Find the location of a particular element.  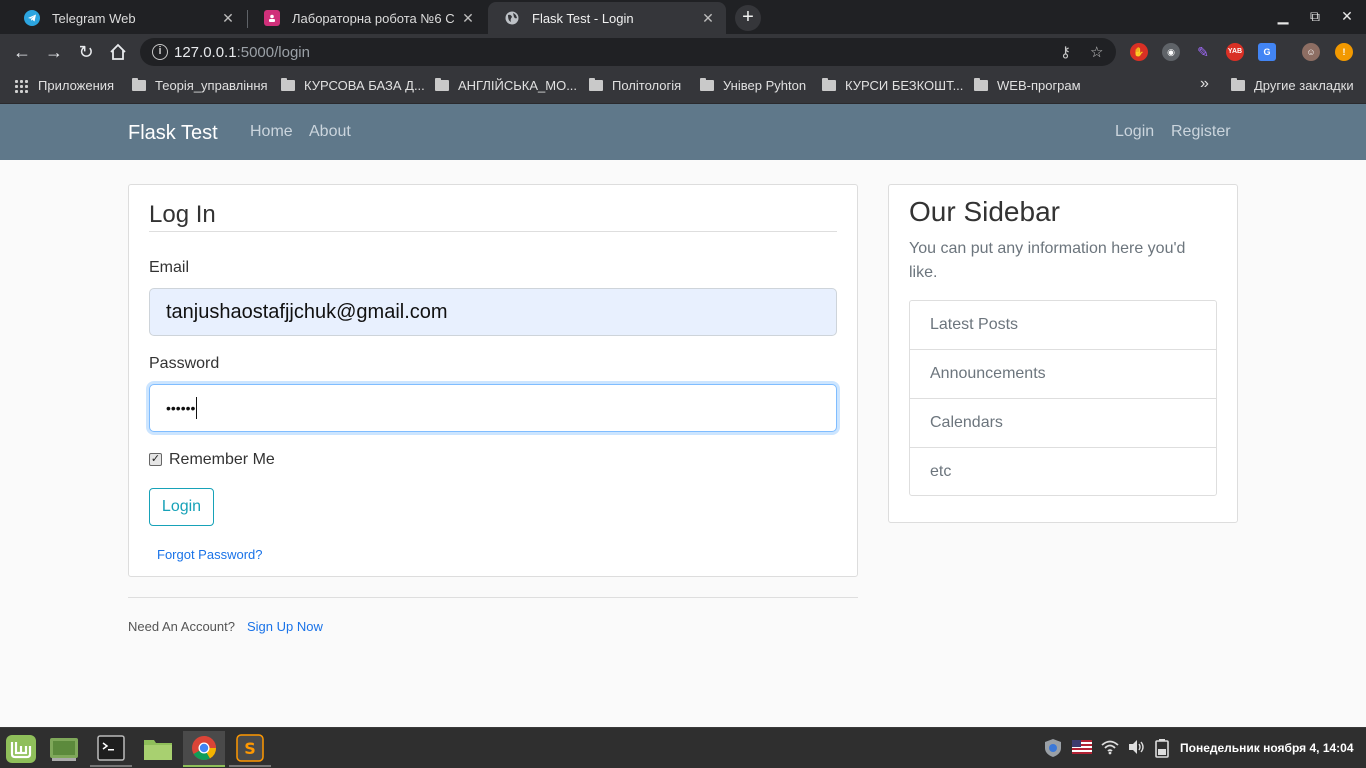

home-button is located at coordinates (118, 52).